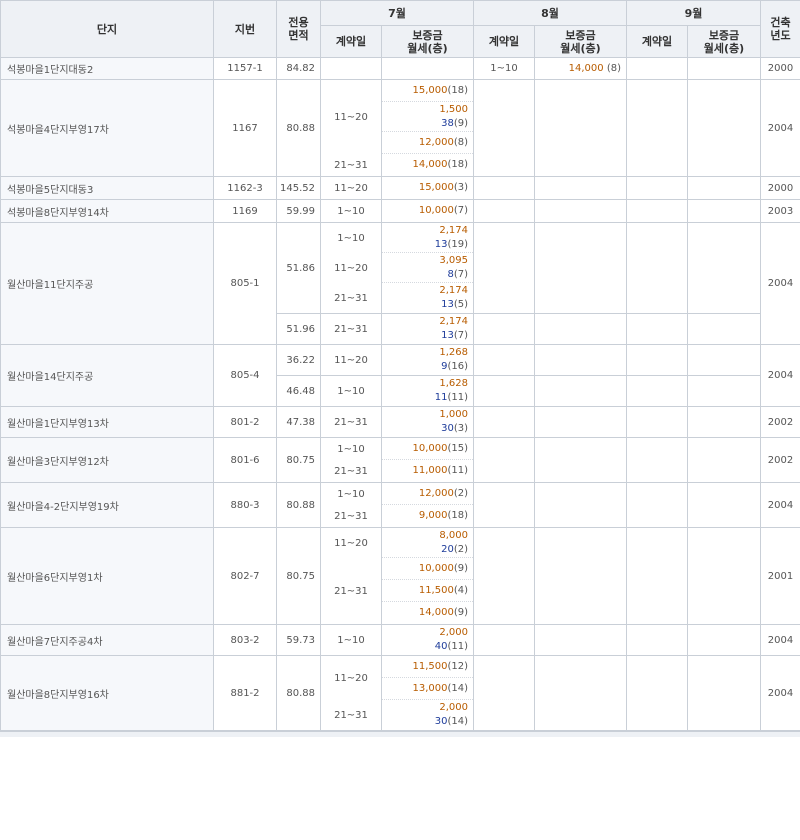 Image resolution: width=800 pixels, height=840 pixels. What do you see at coordinates (693, 13) in the screenshot?
I see `header-month-sep: 9월` at bounding box center [693, 13].